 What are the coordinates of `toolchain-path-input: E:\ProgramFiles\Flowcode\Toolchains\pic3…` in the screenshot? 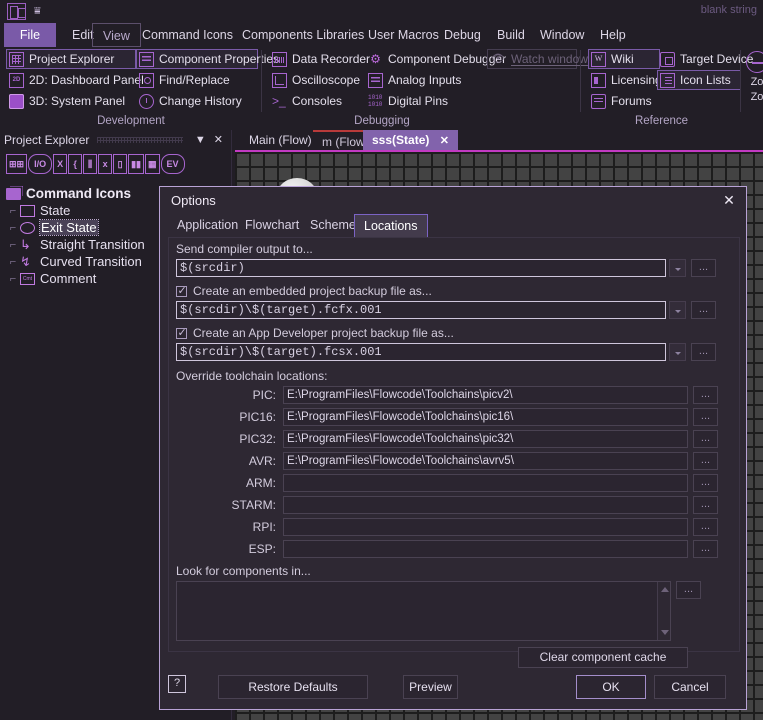 It's located at (485, 439).